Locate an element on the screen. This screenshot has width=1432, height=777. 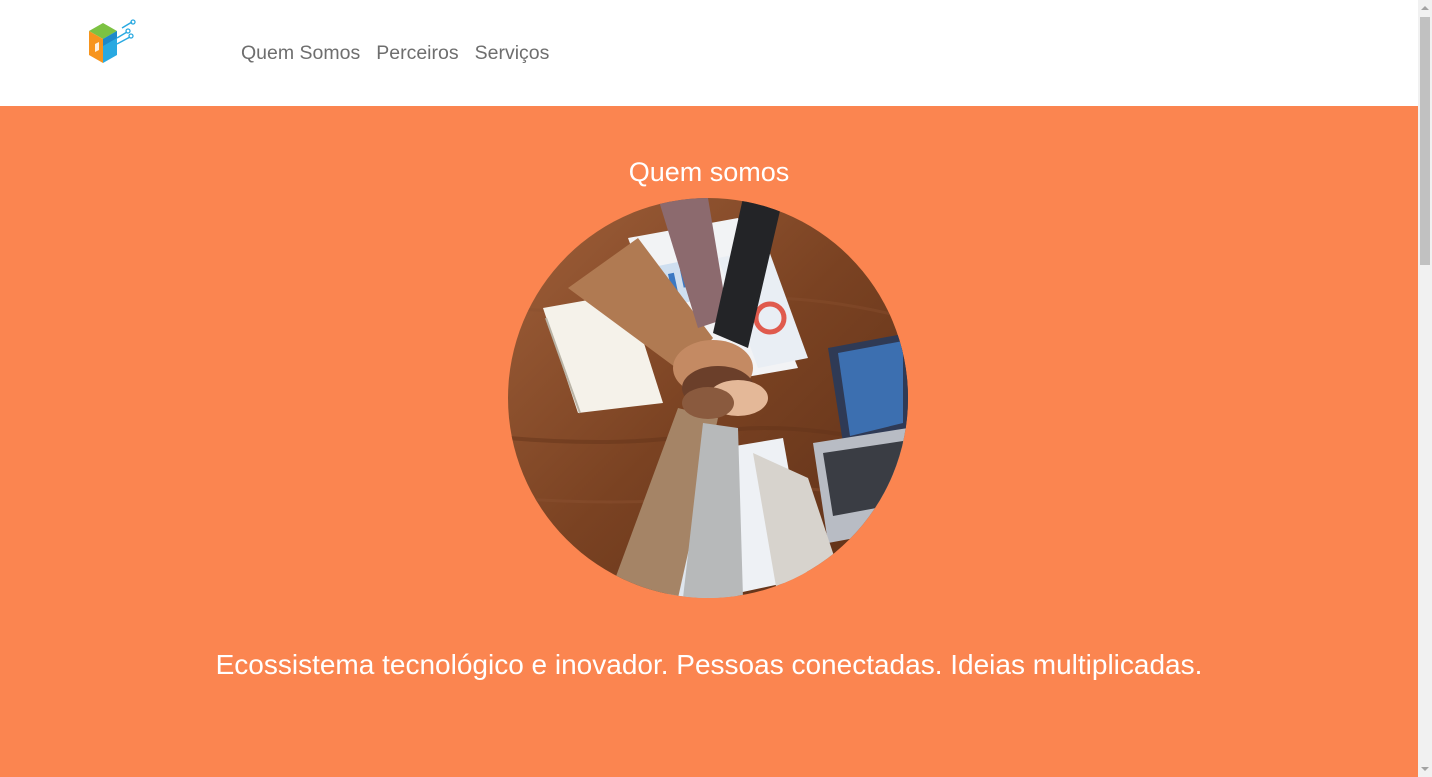
top-navbar: Quem Somos Perceiros Serviços is located at coordinates (709, 53).